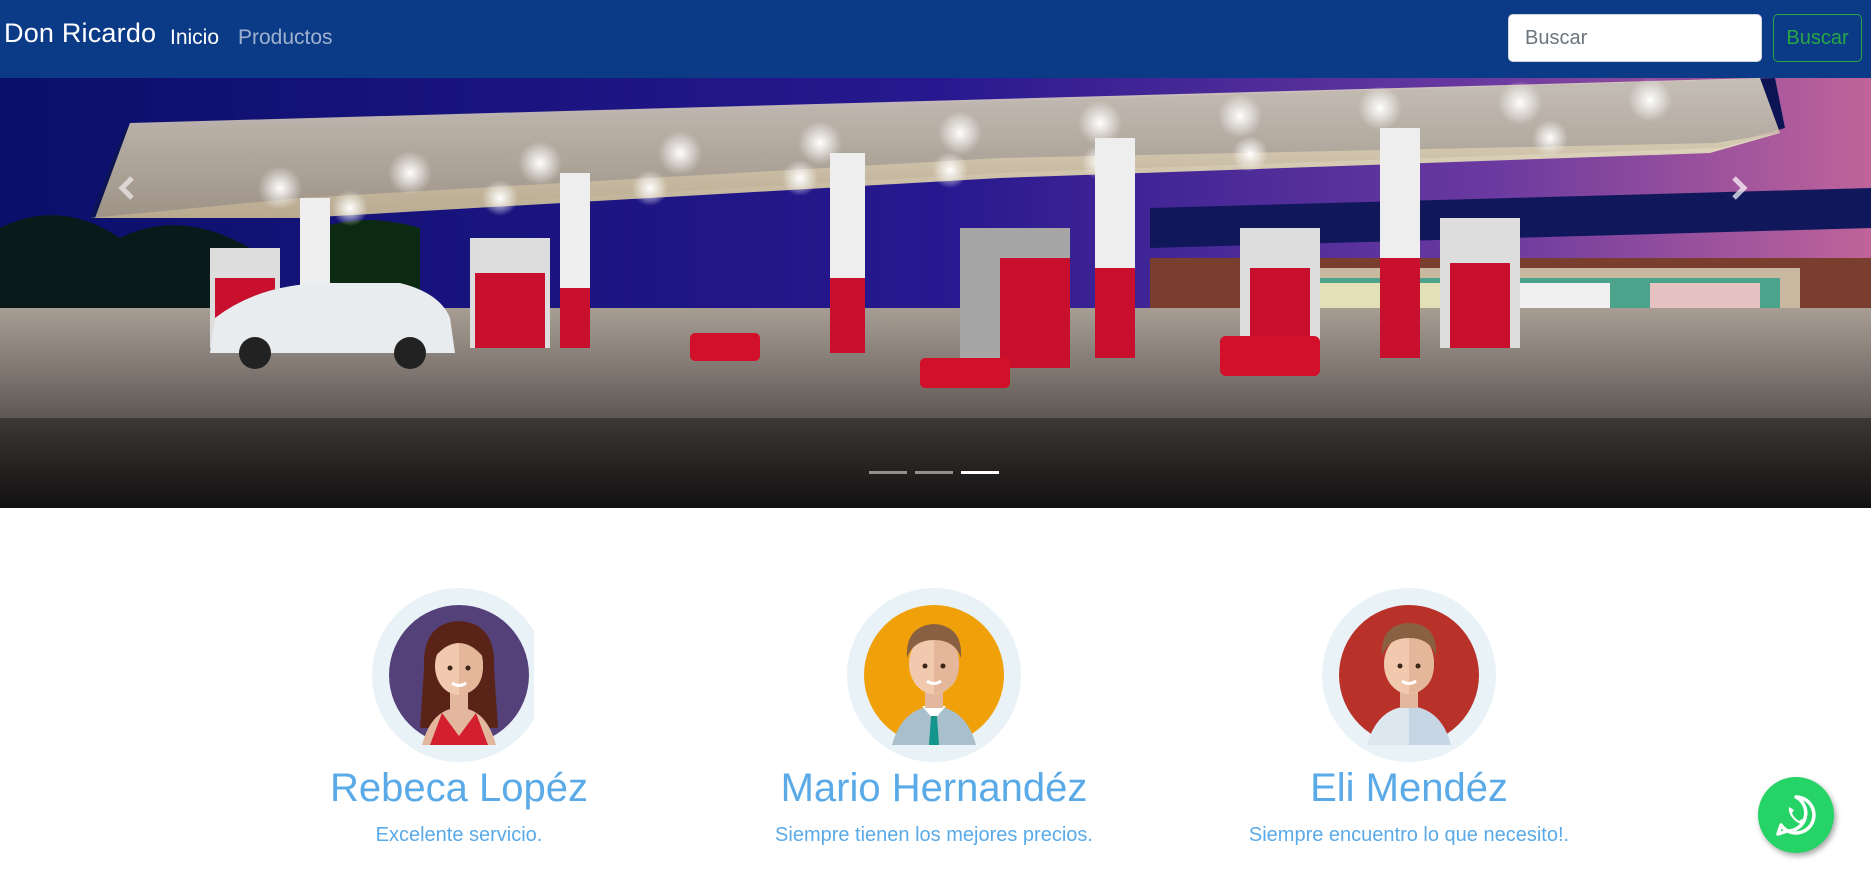 This screenshot has width=1871, height=895. I want to click on whatsapp-button, so click(1796, 815).